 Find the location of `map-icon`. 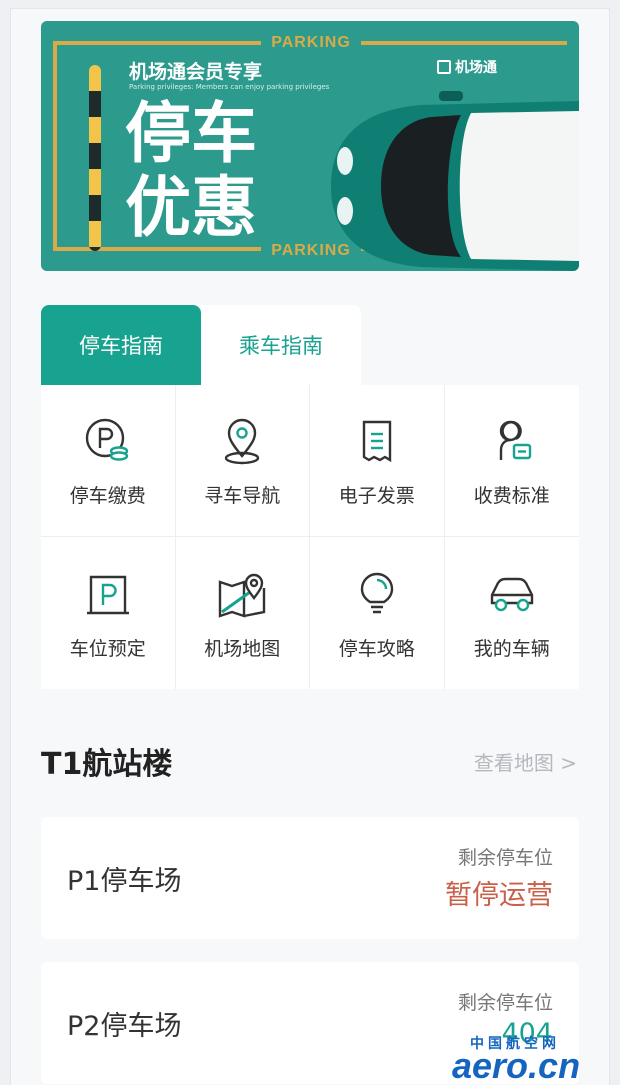

map-icon is located at coordinates (242, 594).